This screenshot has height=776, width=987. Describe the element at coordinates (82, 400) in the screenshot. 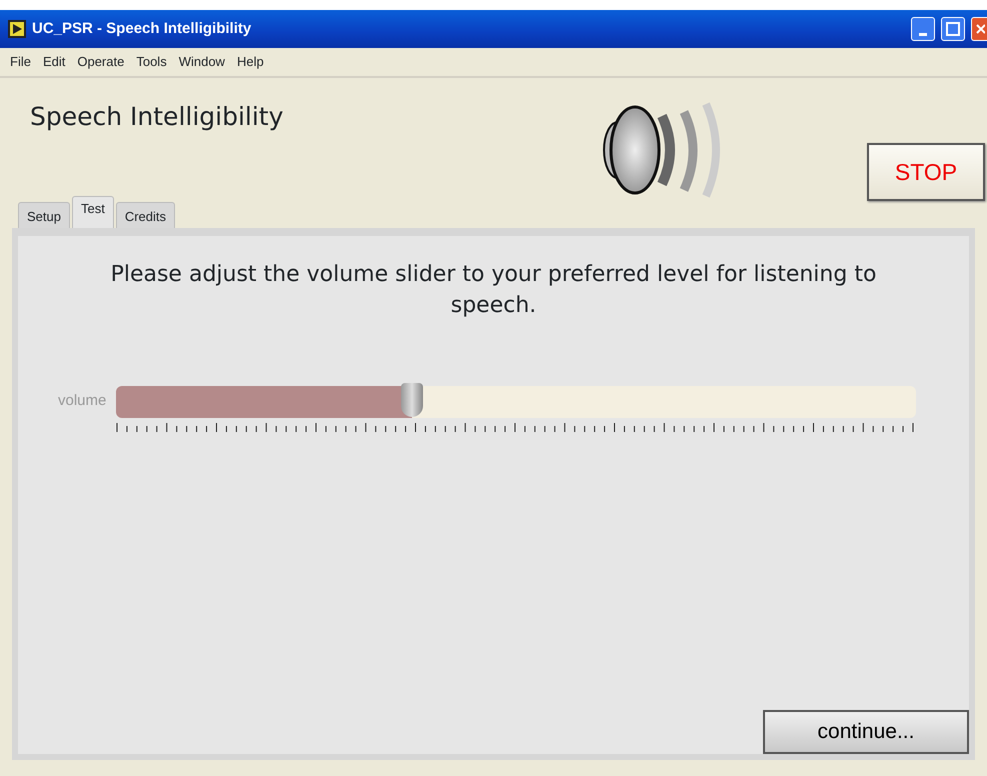

I see `slider-label: volume` at that location.